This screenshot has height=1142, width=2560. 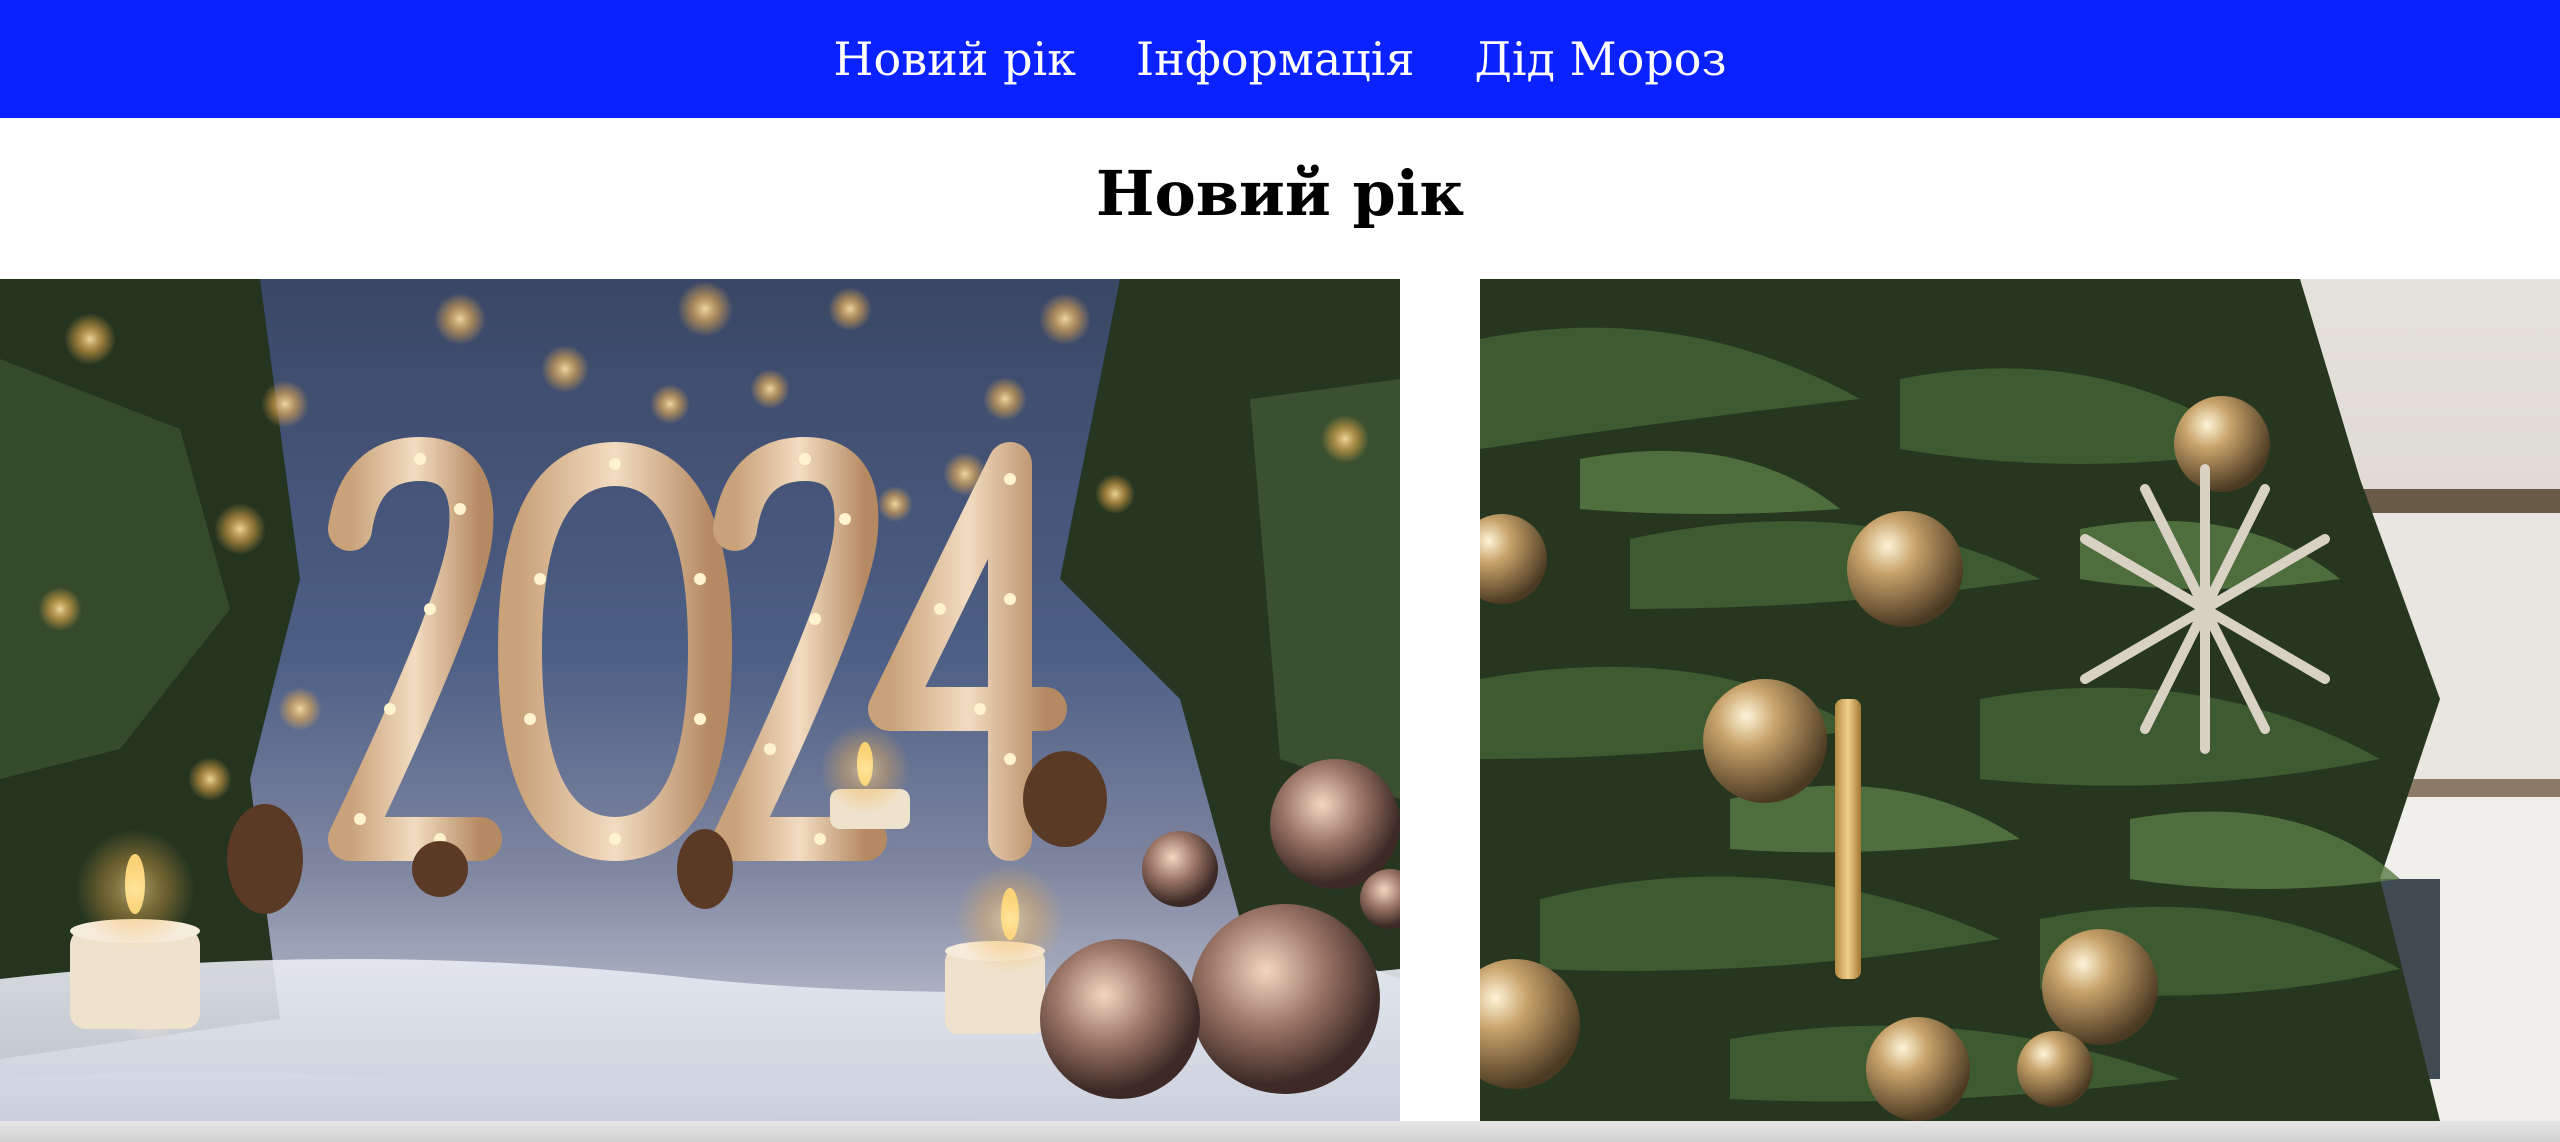 What do you see at coordinates (1275, 59) in the screenshot?
I see `nav-link-information: Інформація` at bounding box center [1275, 59].